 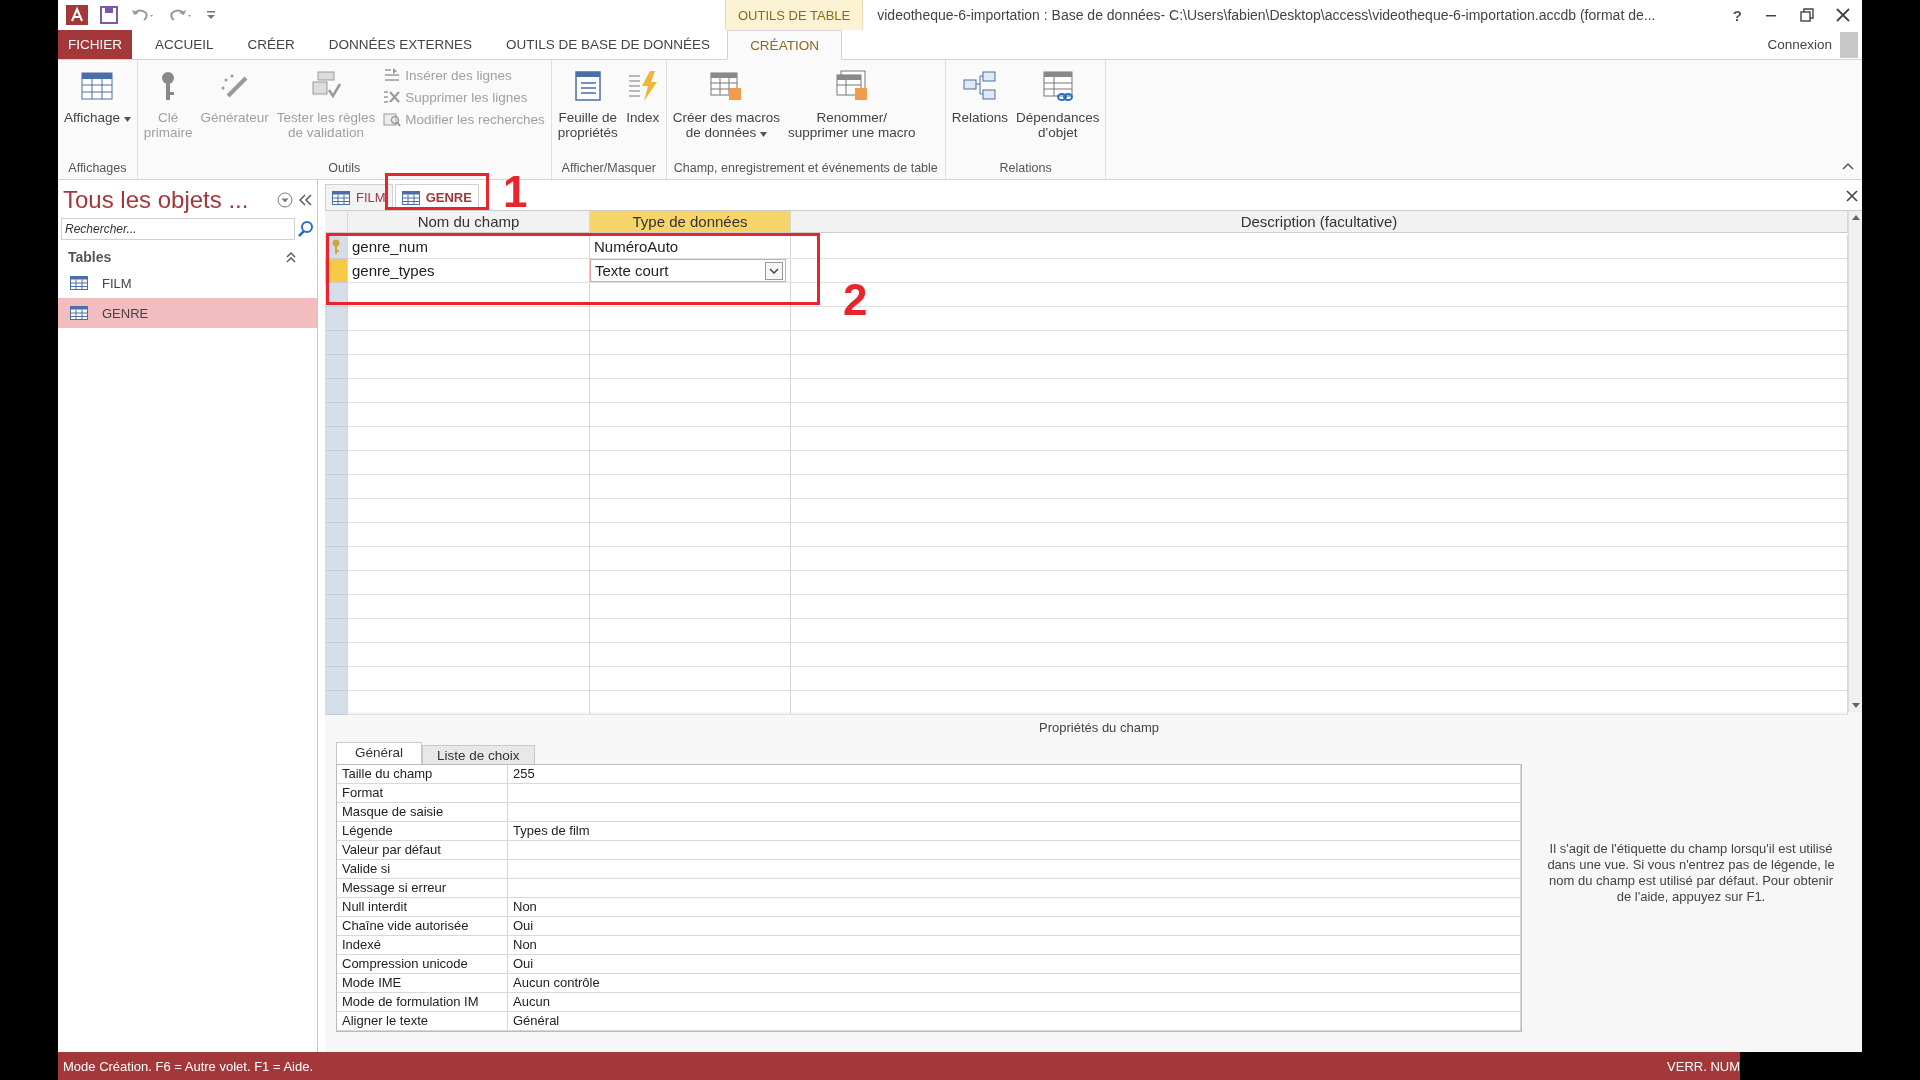 I want to click on ribbon-button: Index, so click(x=642, y=111).